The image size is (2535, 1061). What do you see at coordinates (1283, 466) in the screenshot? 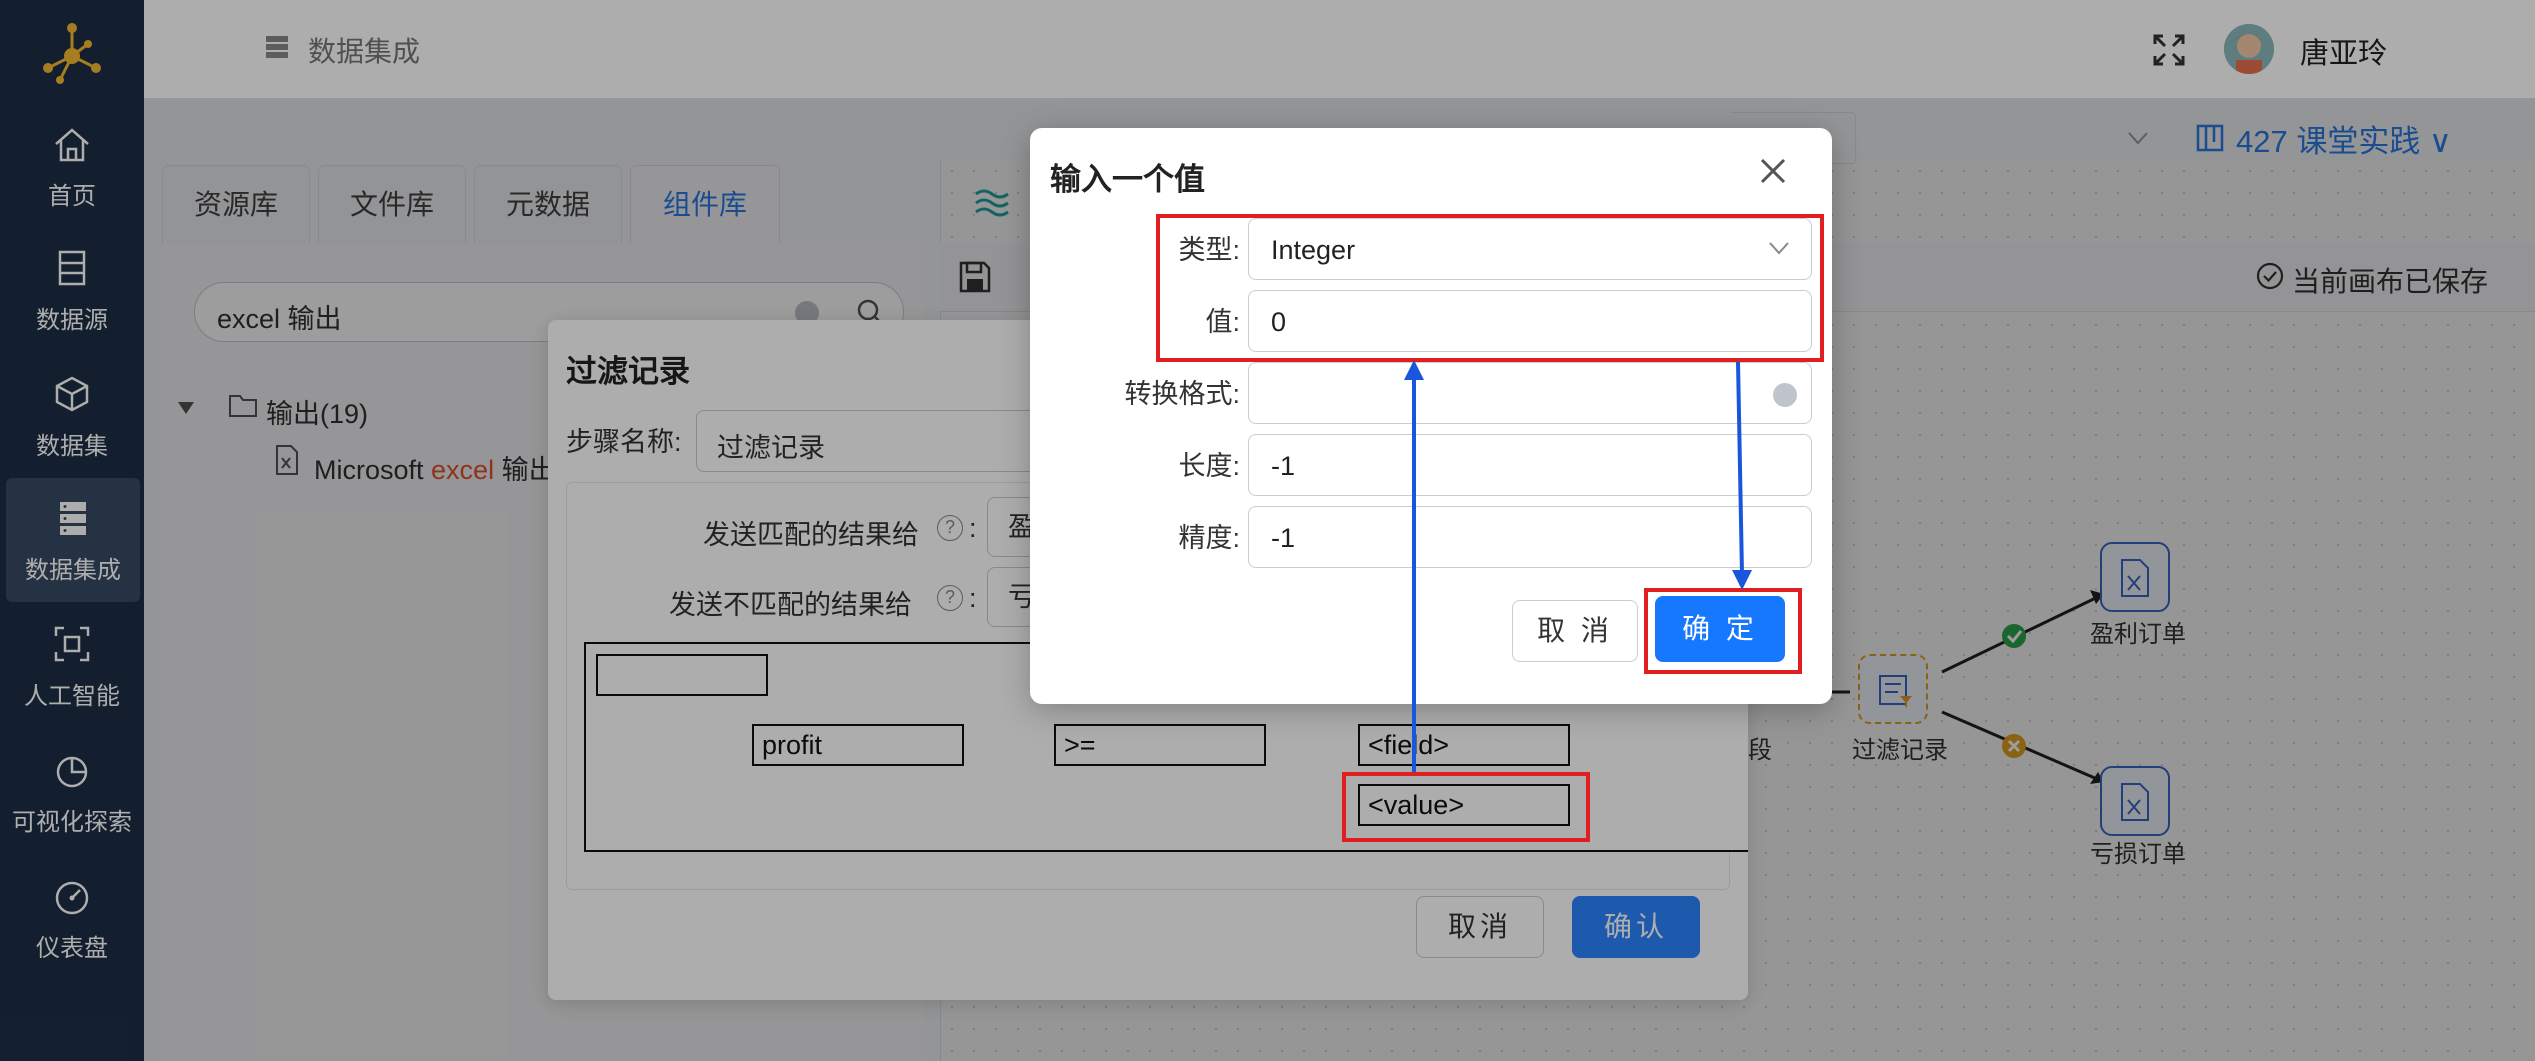
I see `length-value: -1` at bounding box center [1283, 466].